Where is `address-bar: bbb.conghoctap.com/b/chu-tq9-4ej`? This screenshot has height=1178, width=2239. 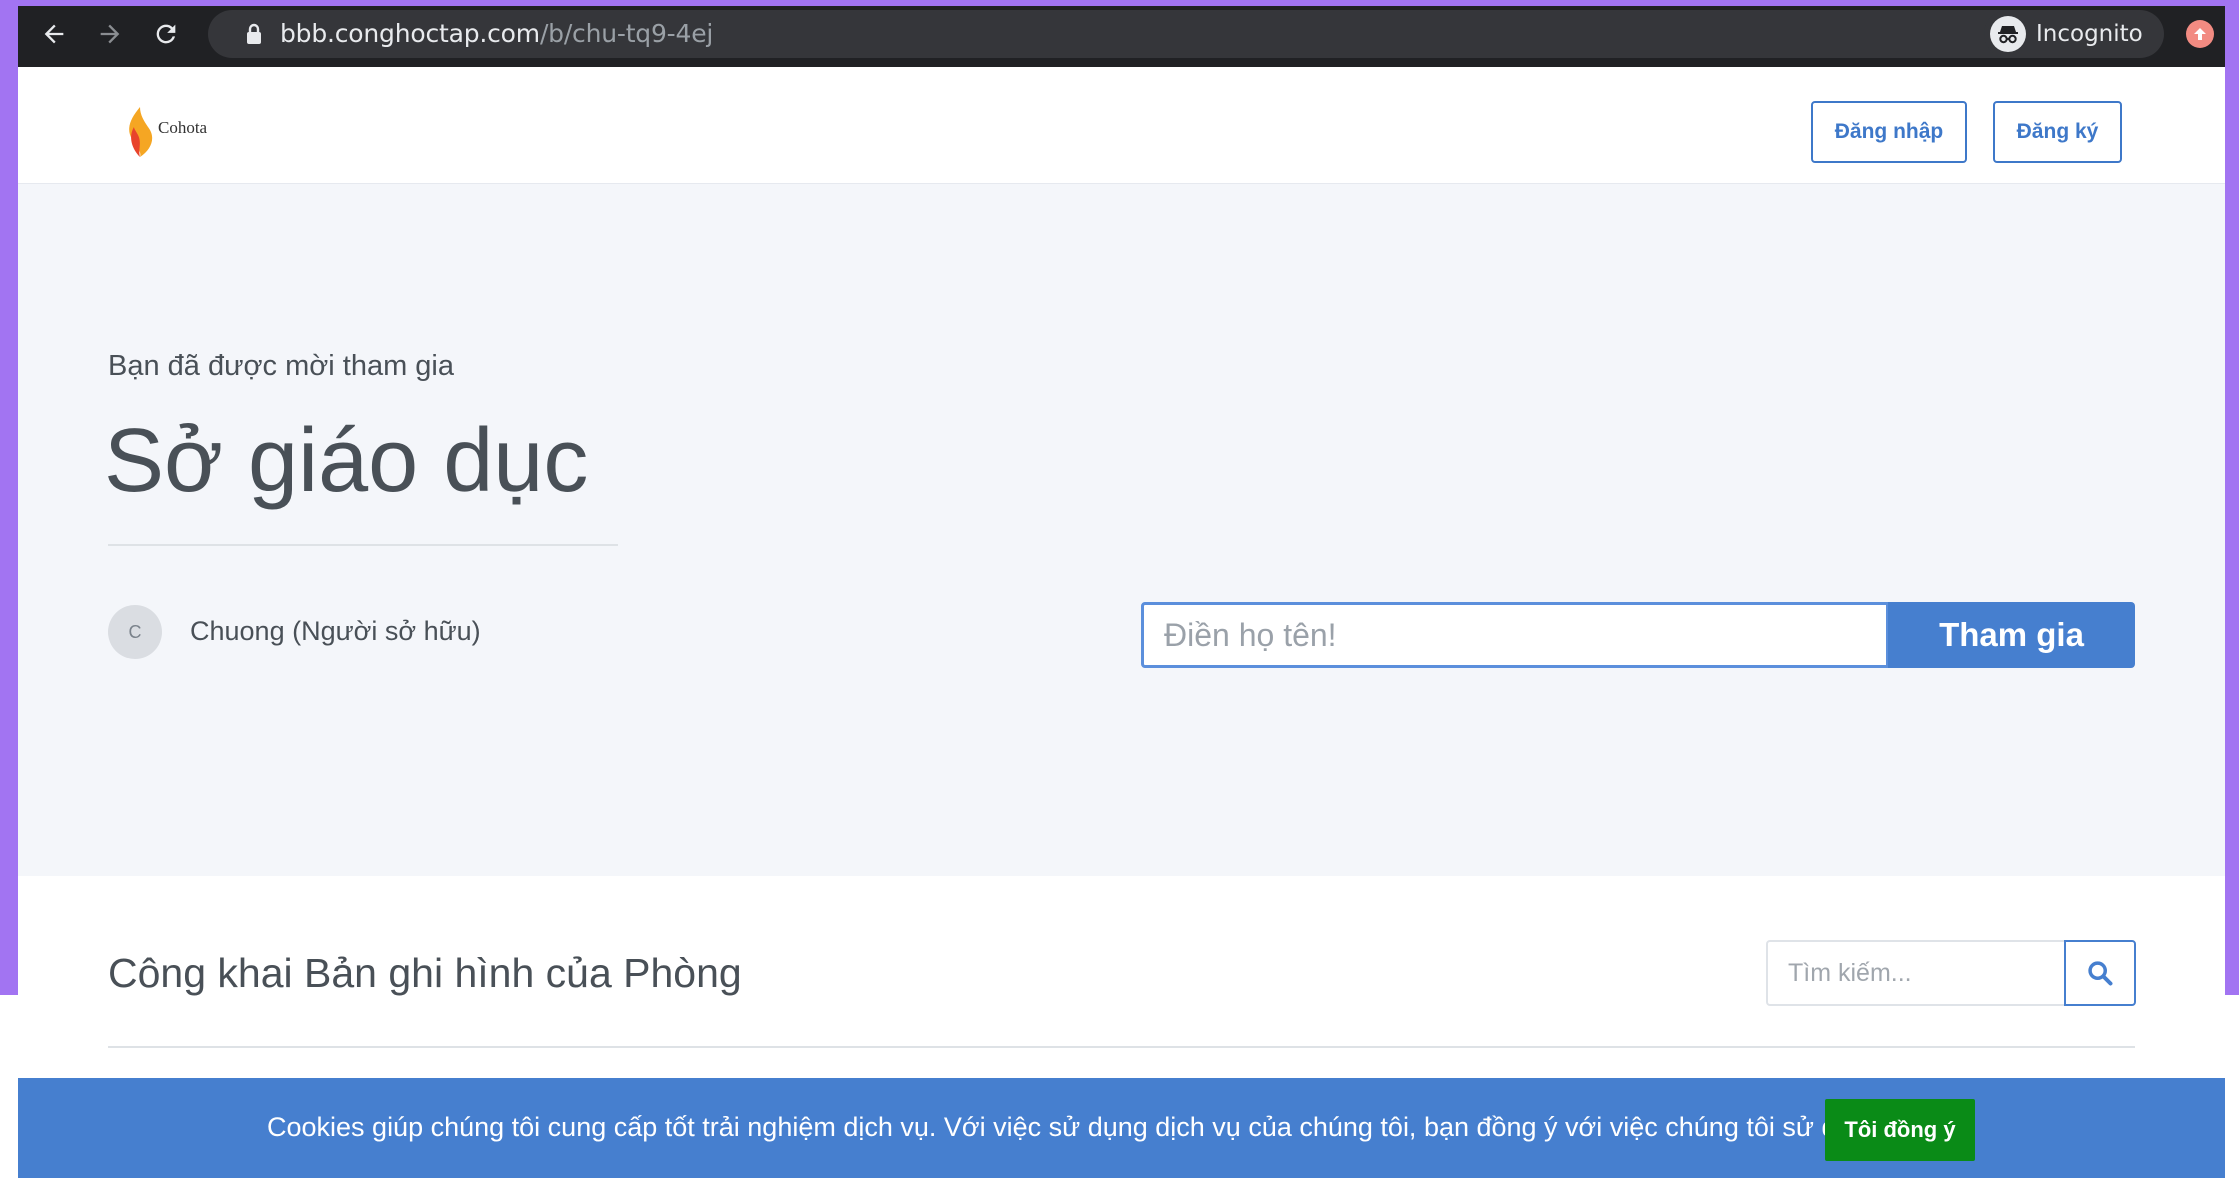 address-bar: bbb.conghoctap.com/b/chu-tq9-4ej is located at coordinates (1173, 34).